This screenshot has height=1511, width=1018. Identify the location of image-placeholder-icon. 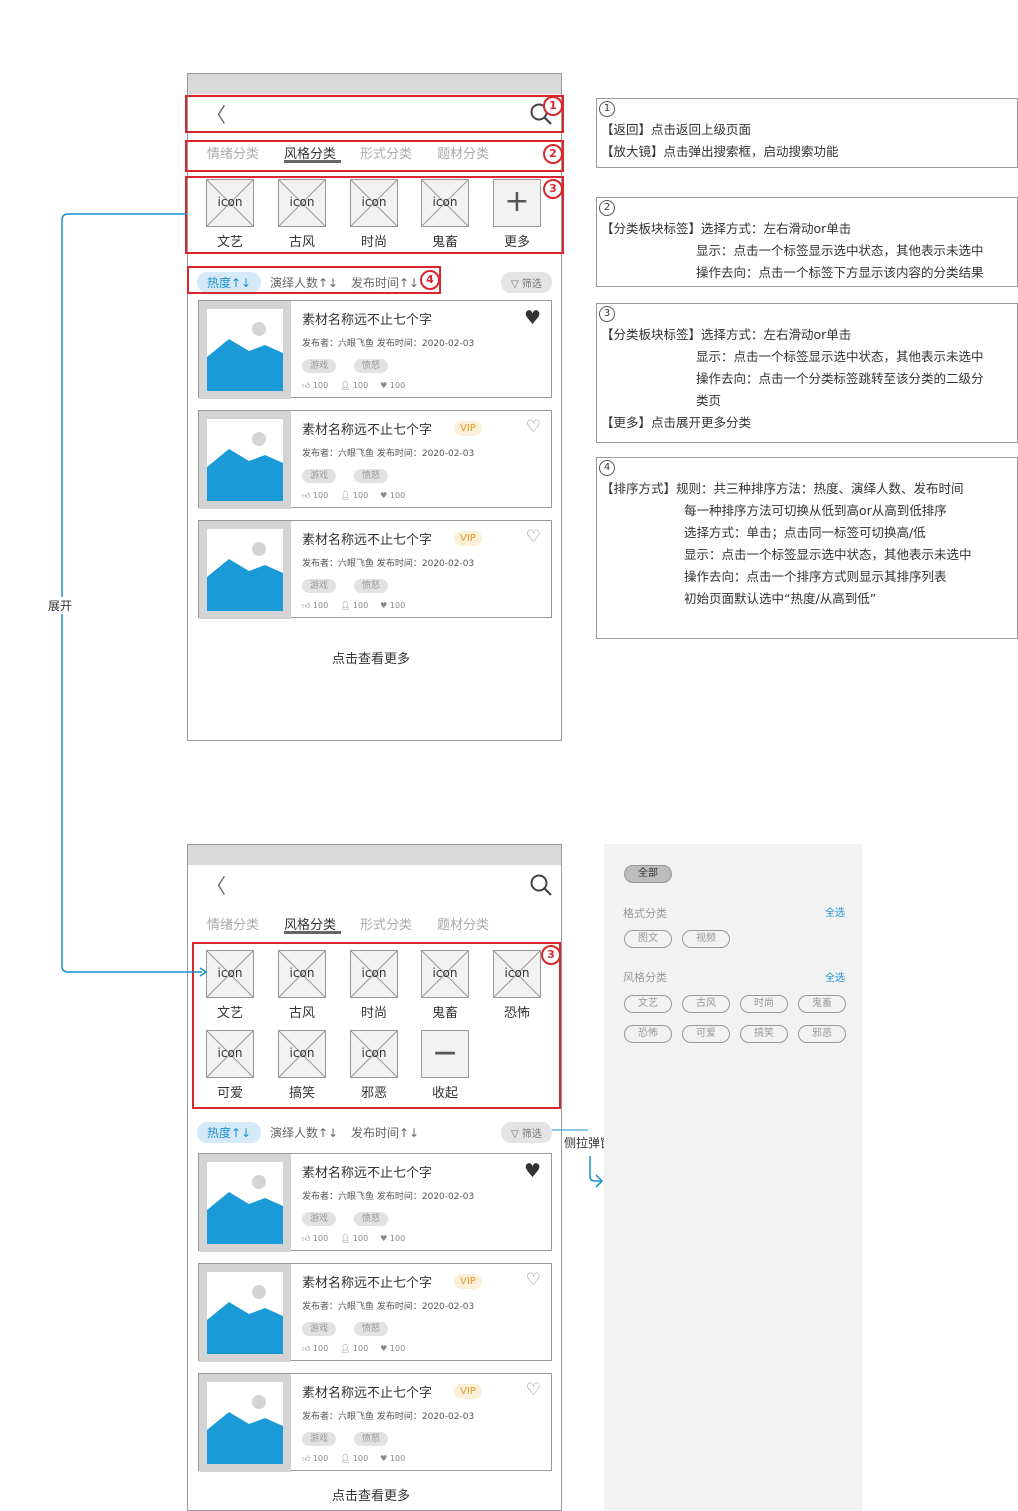
(245, 576).